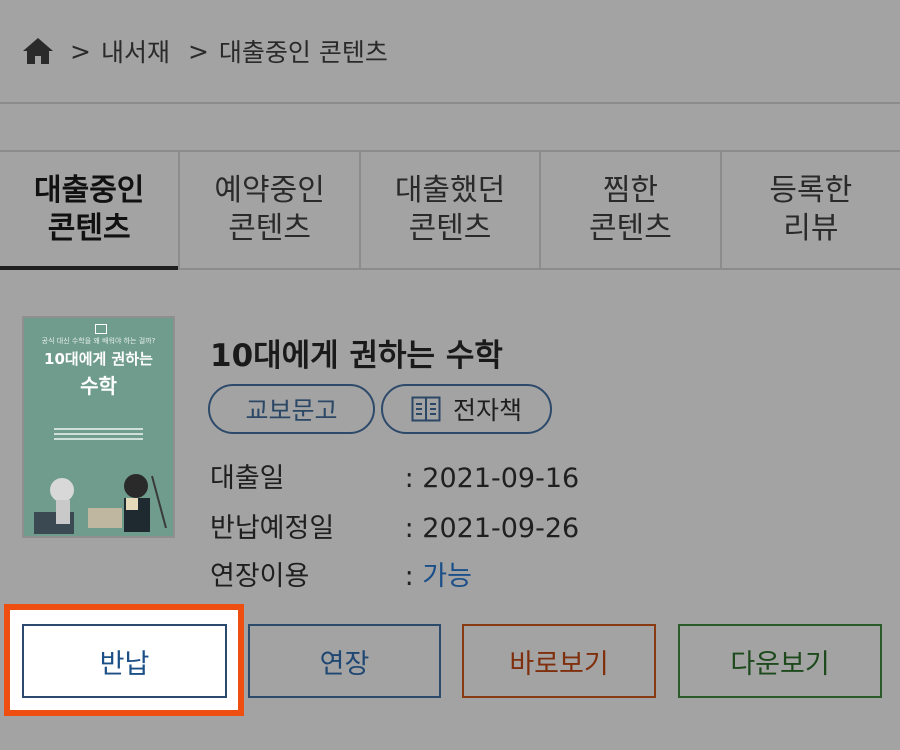 The width and height of the screenshot is (900, 750). I want to click on extension-row: 연장이용 : 가능, so click(341, 574).